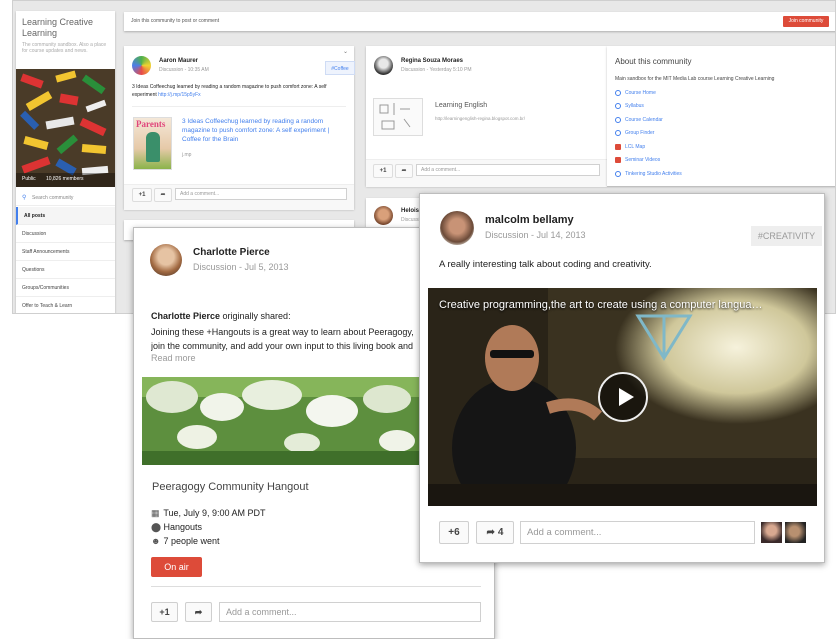 This screenshot has width=836, height=639. I want to click on community-cover-image: Public 10,826 members, so click(65, 128).